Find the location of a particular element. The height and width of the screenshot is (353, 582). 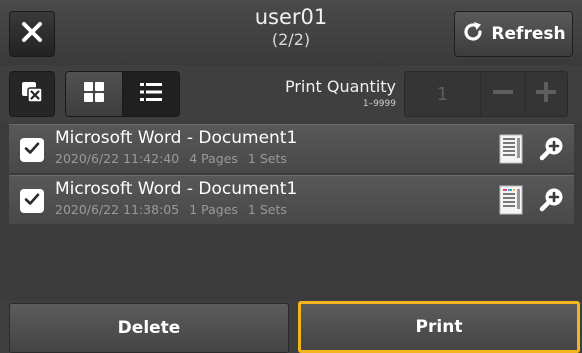

close-button is located at coordinates (32, 34).